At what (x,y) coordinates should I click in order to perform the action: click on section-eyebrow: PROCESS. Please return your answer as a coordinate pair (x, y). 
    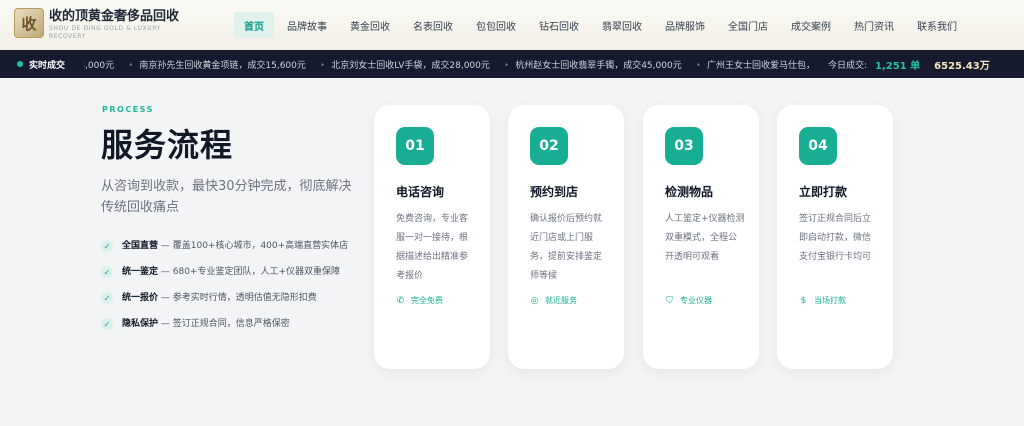
    Looking at the image, I should click on (128, 109).